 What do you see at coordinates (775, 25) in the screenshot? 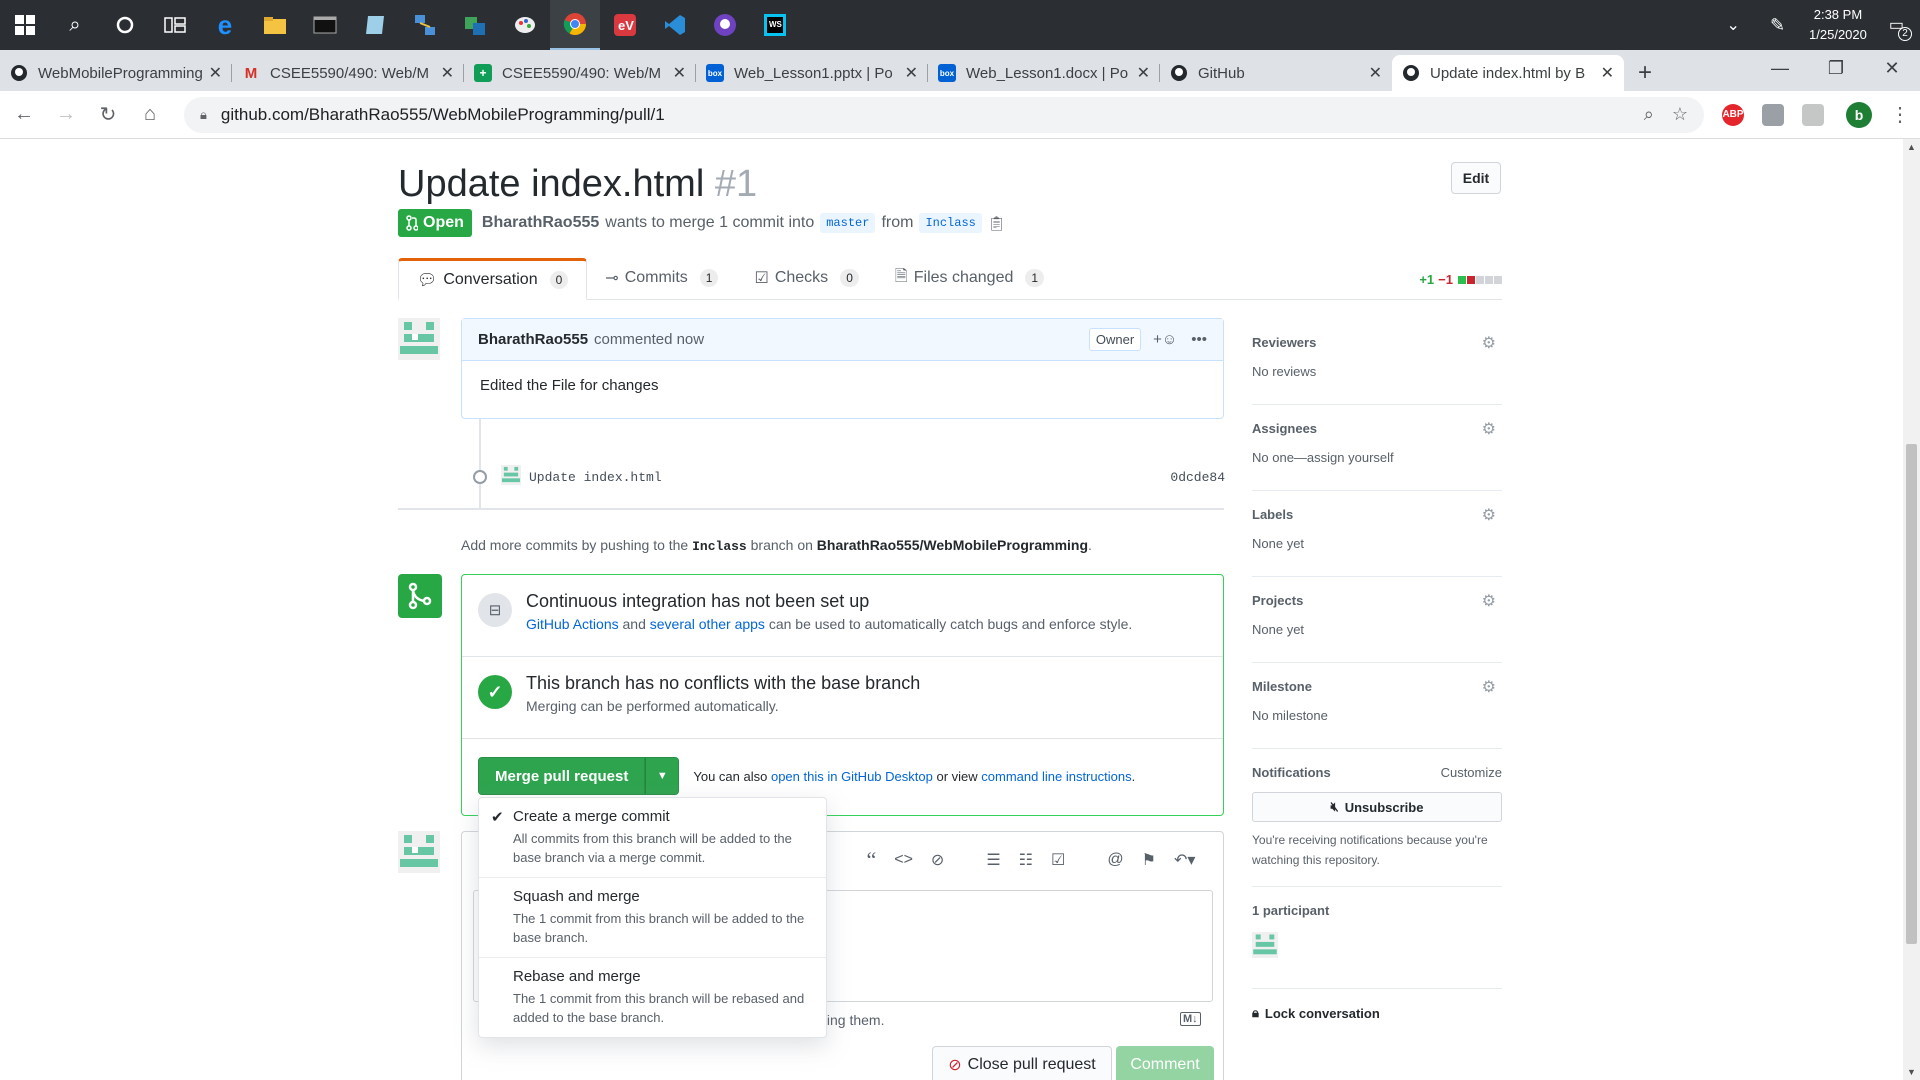
I see `webstorm-icon: WS` at bounding box center [775, 25].